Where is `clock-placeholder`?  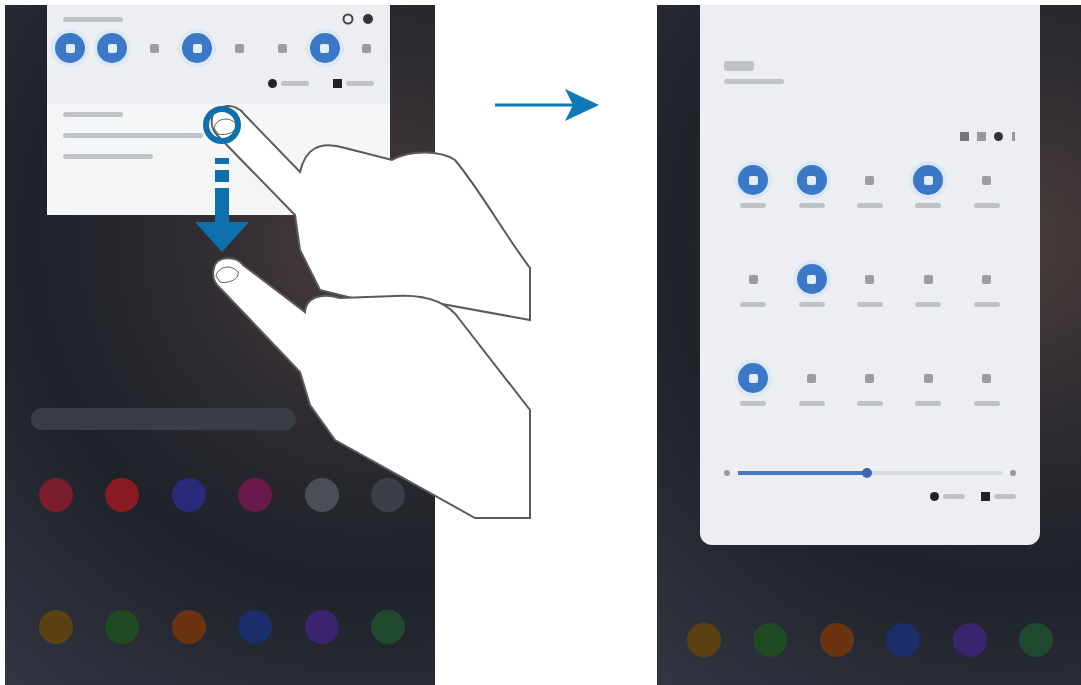 clock-placeholder is located at coordinates (739, 66).